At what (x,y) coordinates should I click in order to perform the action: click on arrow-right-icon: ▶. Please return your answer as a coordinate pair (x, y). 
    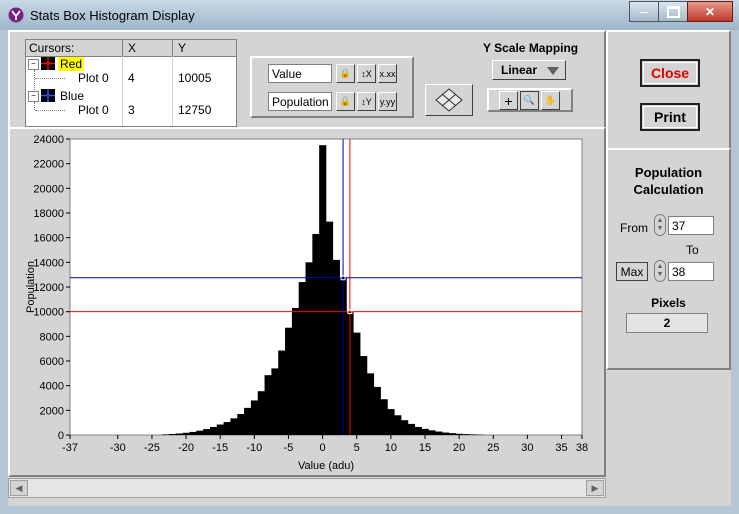
    Looking at the image, I should click on (595, 487).